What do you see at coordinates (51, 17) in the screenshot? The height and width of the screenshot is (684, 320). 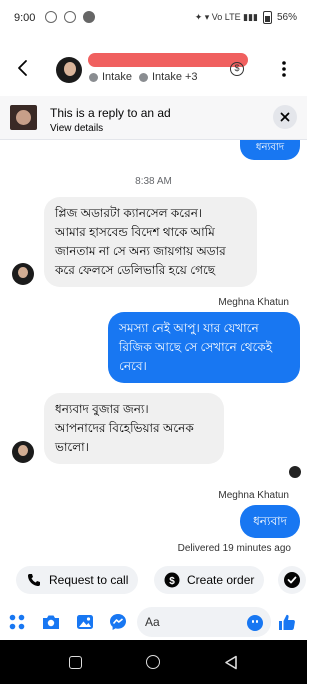 I see `notification-app-icon` at bounding box center [51, 17].